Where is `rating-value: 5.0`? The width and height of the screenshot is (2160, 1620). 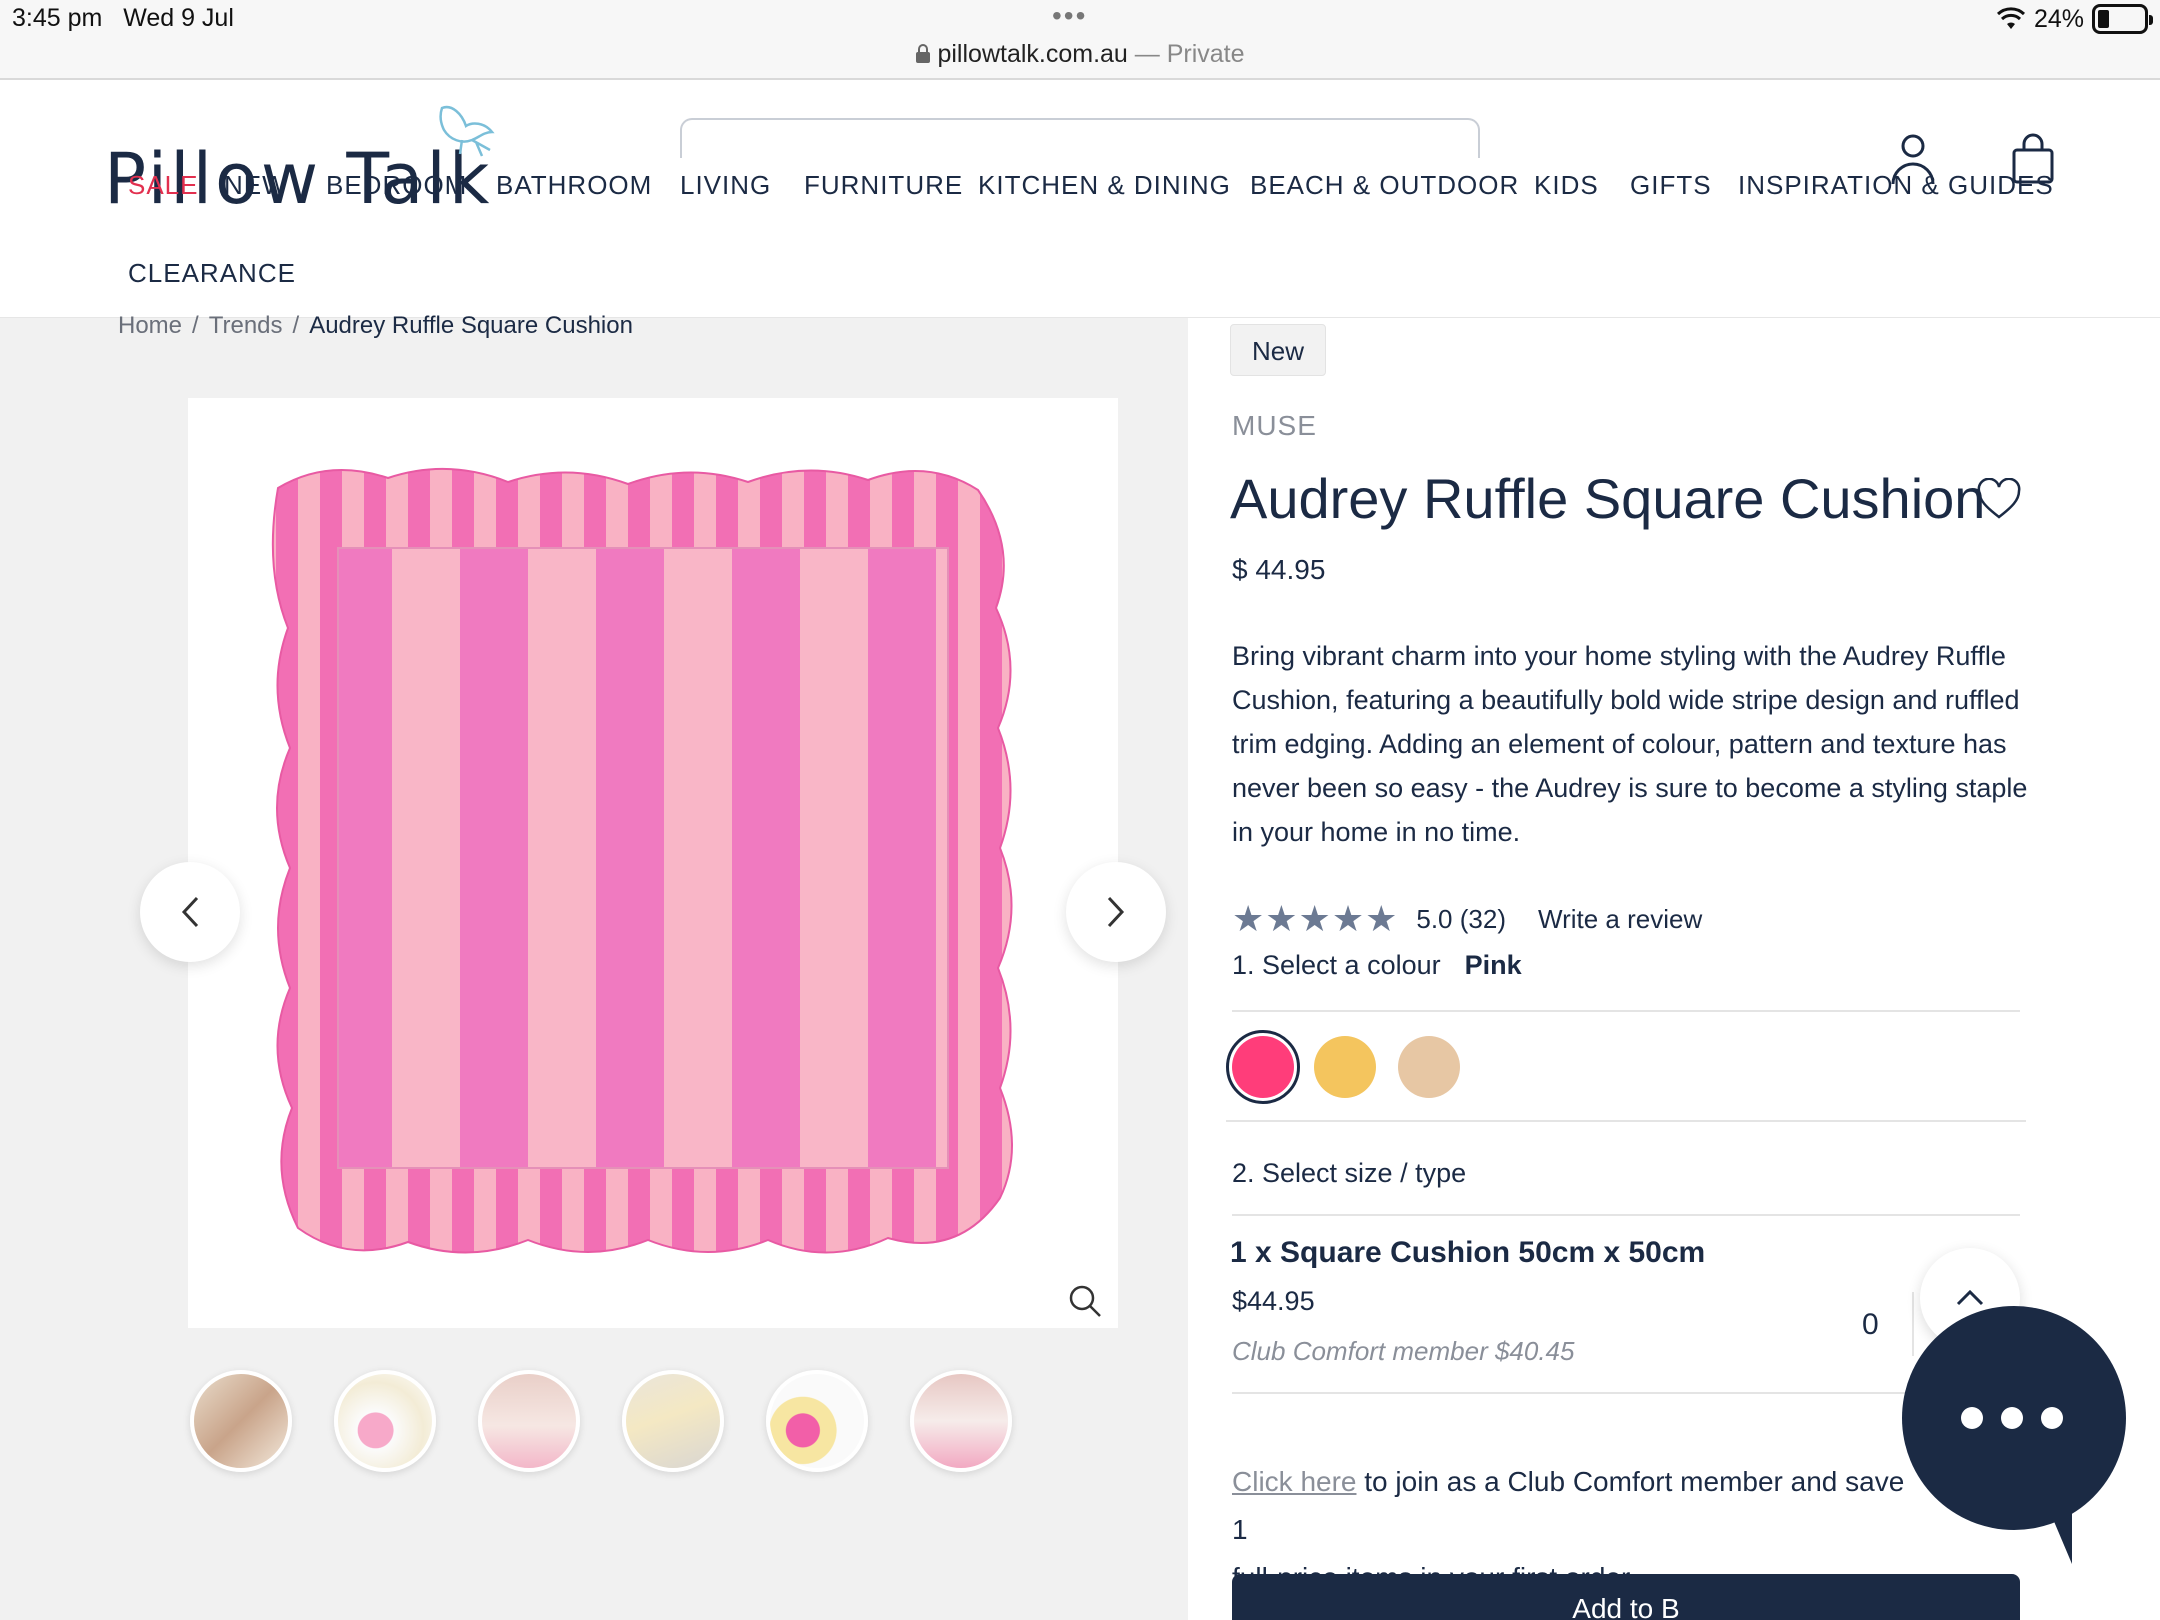
rating-value: 5.0 is located at coordinates (1434, 918).